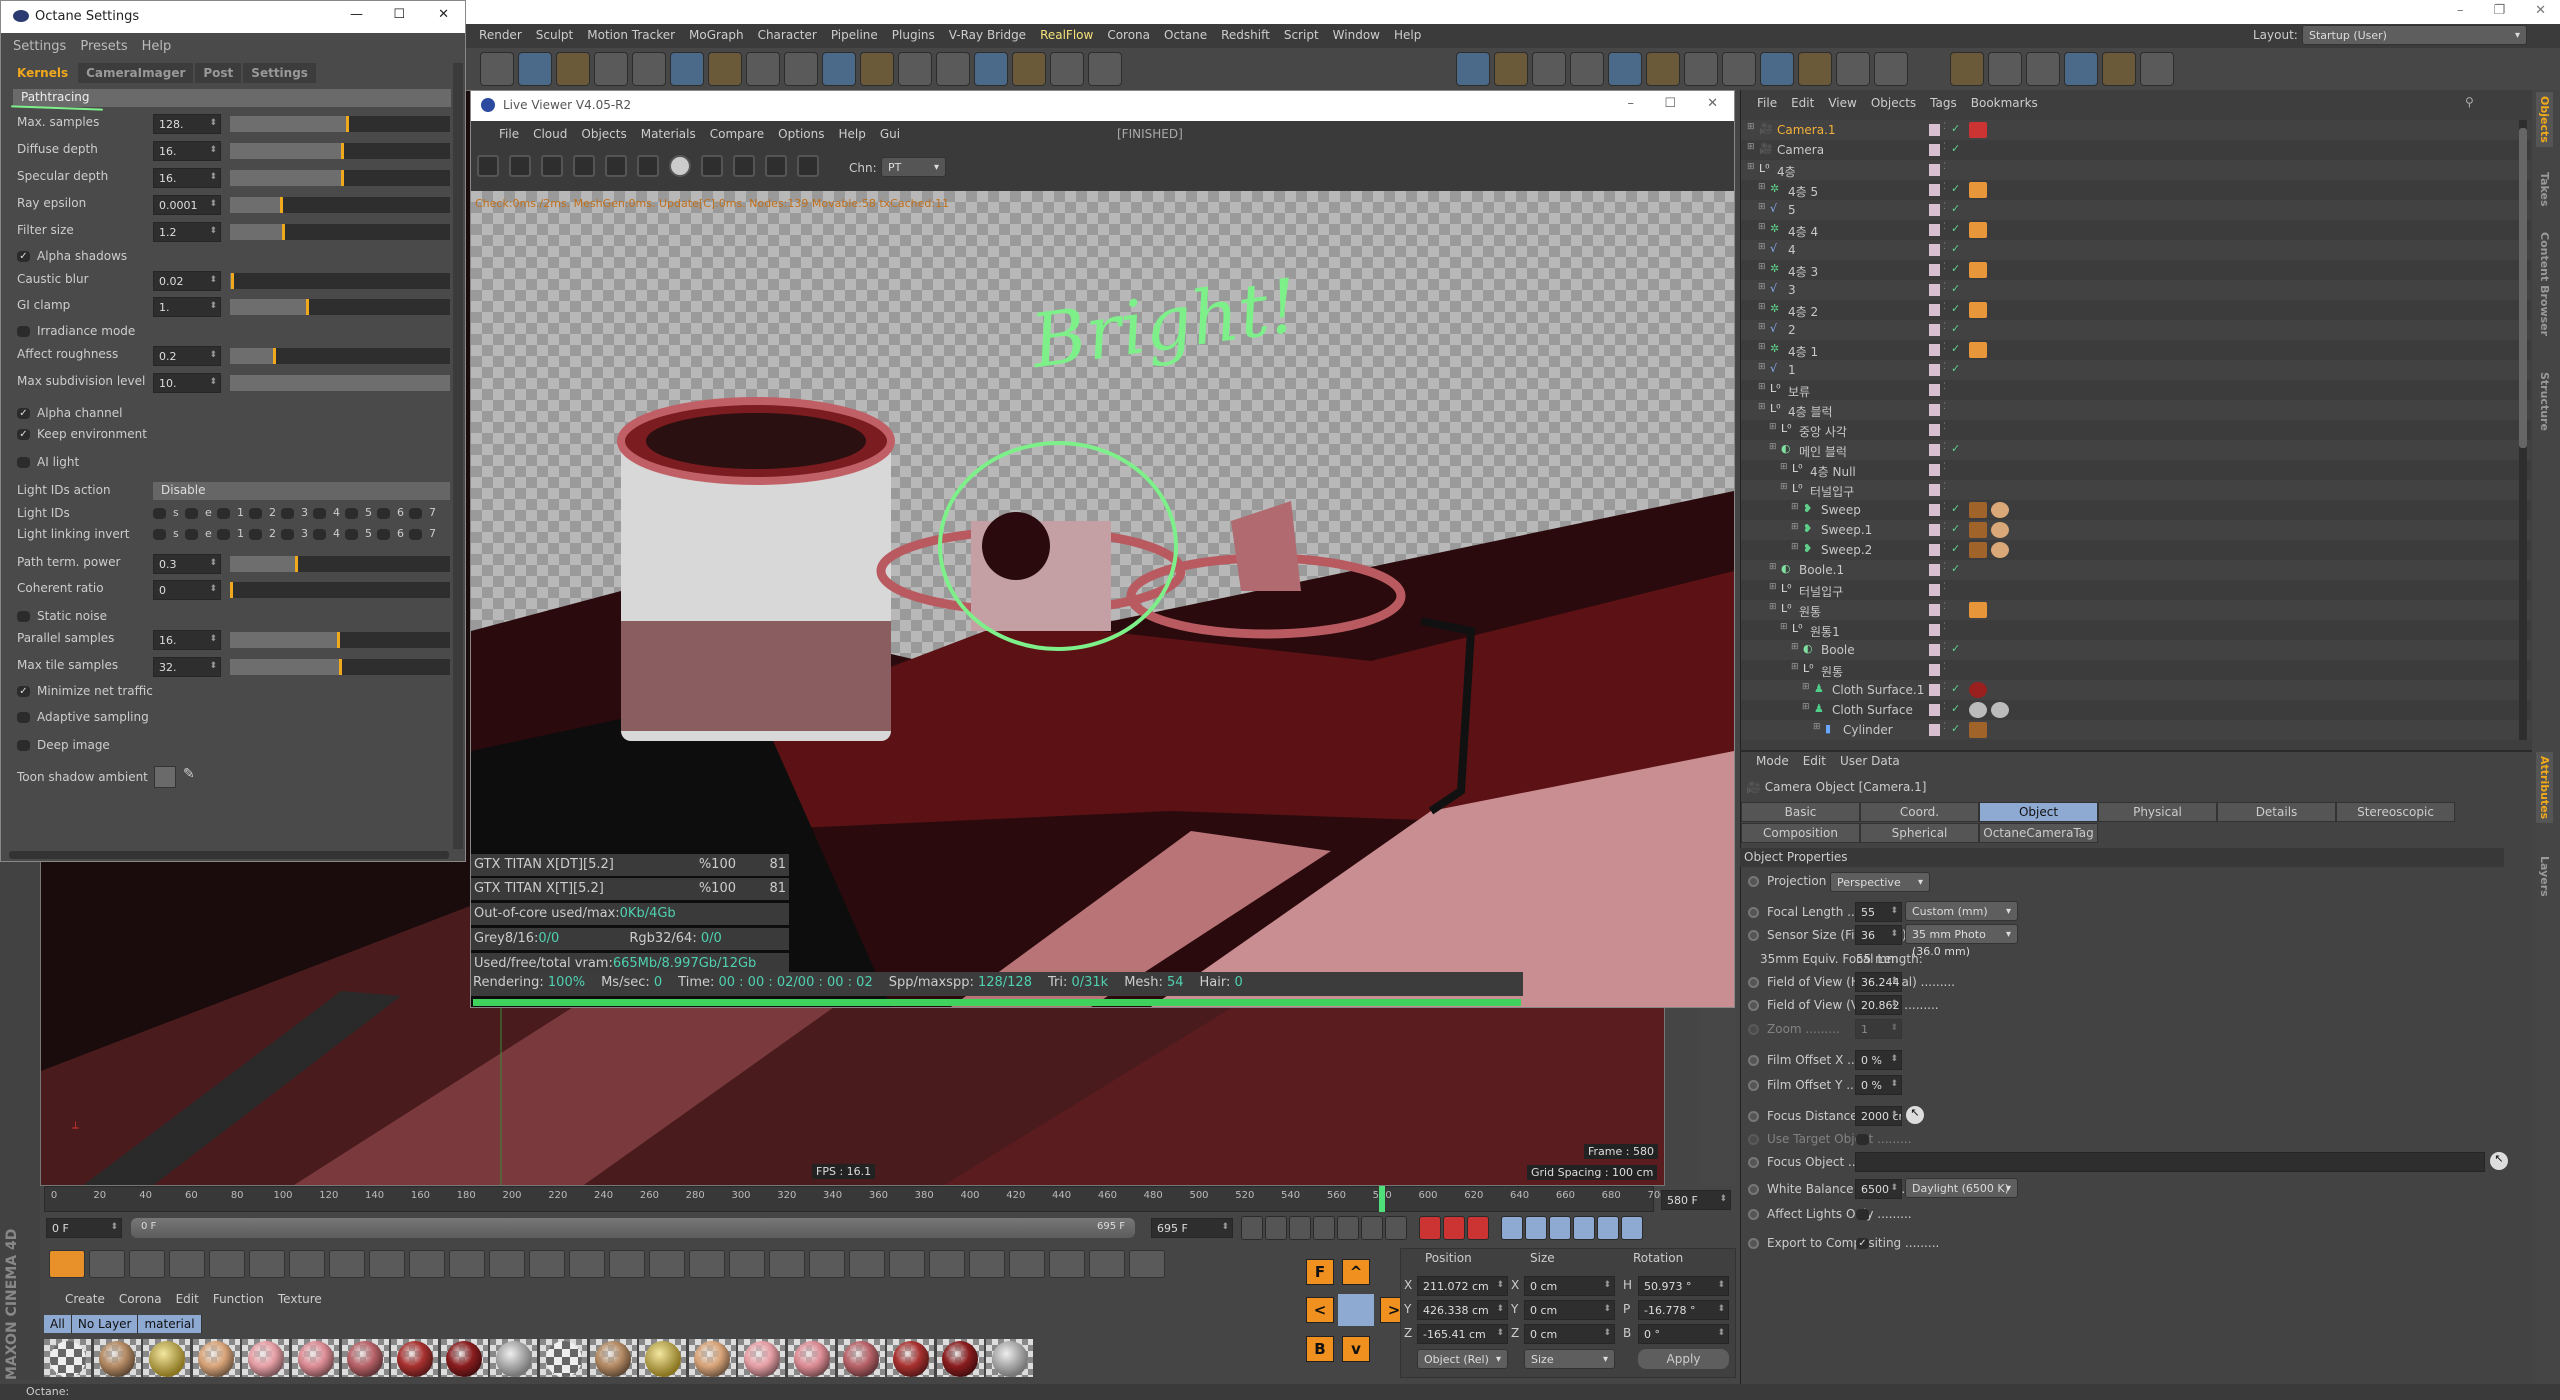 The height and width of the screenshot is (1400, 2560). I want to click on max-subdivision-level-slider, so click(340, 383).